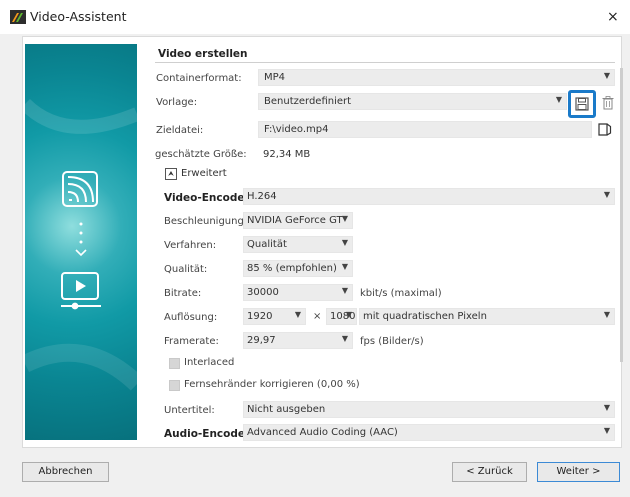 The width and height of the screenshot is (630, 497). I want to click on streaming-icon, so click(80, 189).